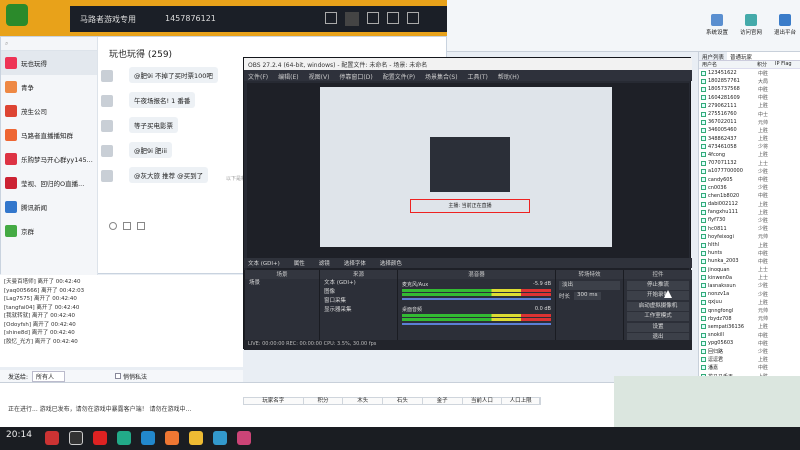  What do you see at coordinates (49, 111) in the screenshot?
I see `conversation-item: 茂生公司` at bounding box center [49, 111].